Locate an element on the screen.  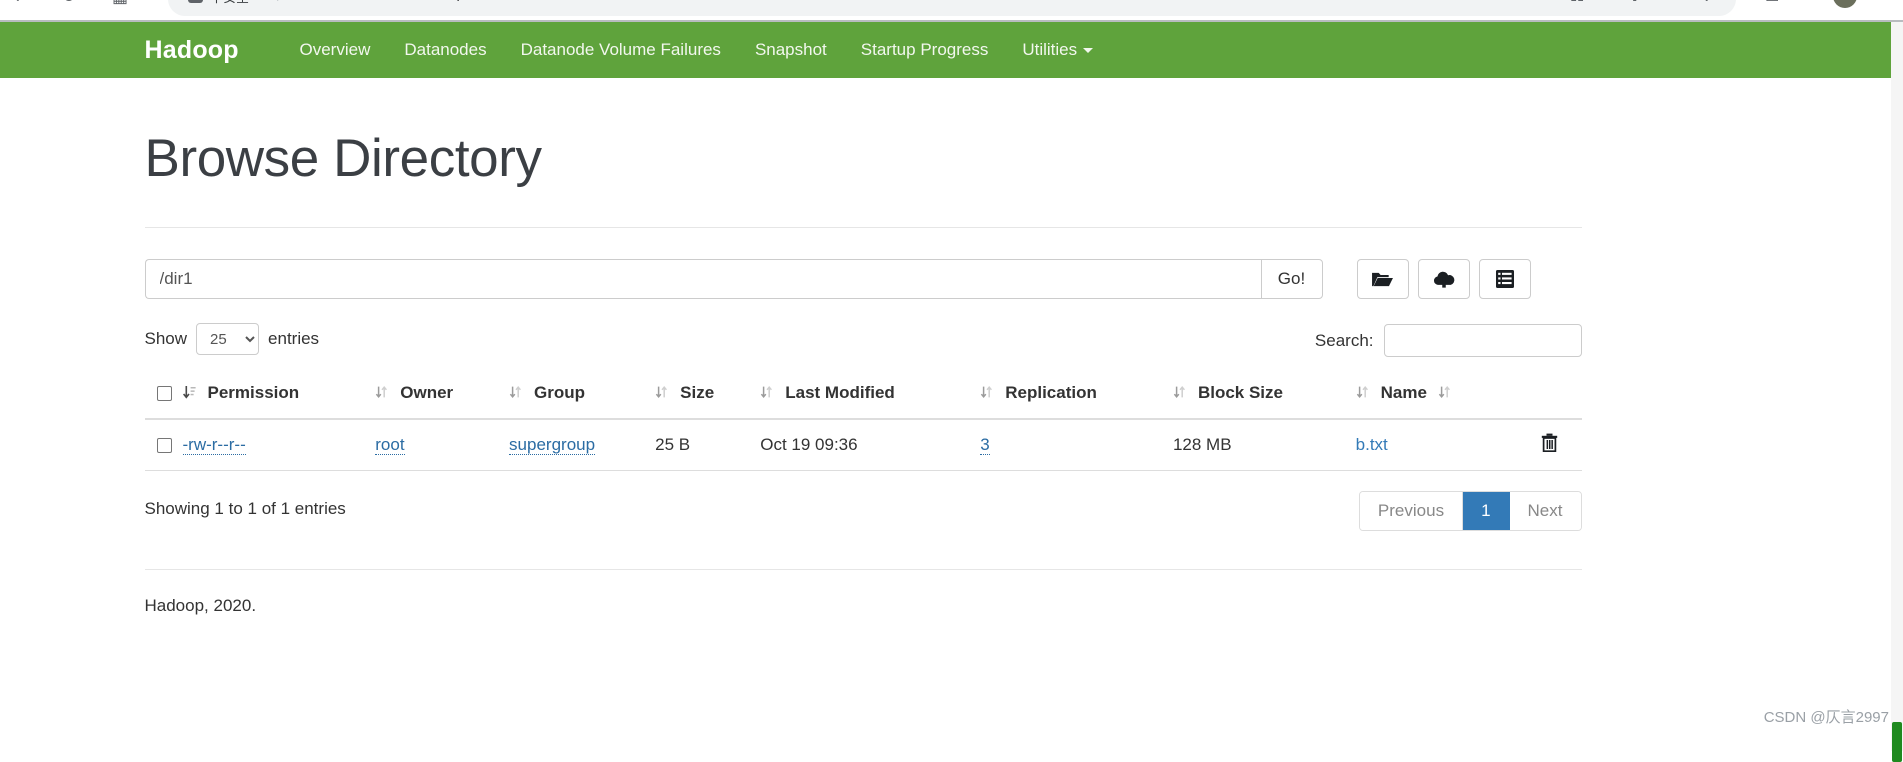
row-checkbox is located at coordinates (164, 445).